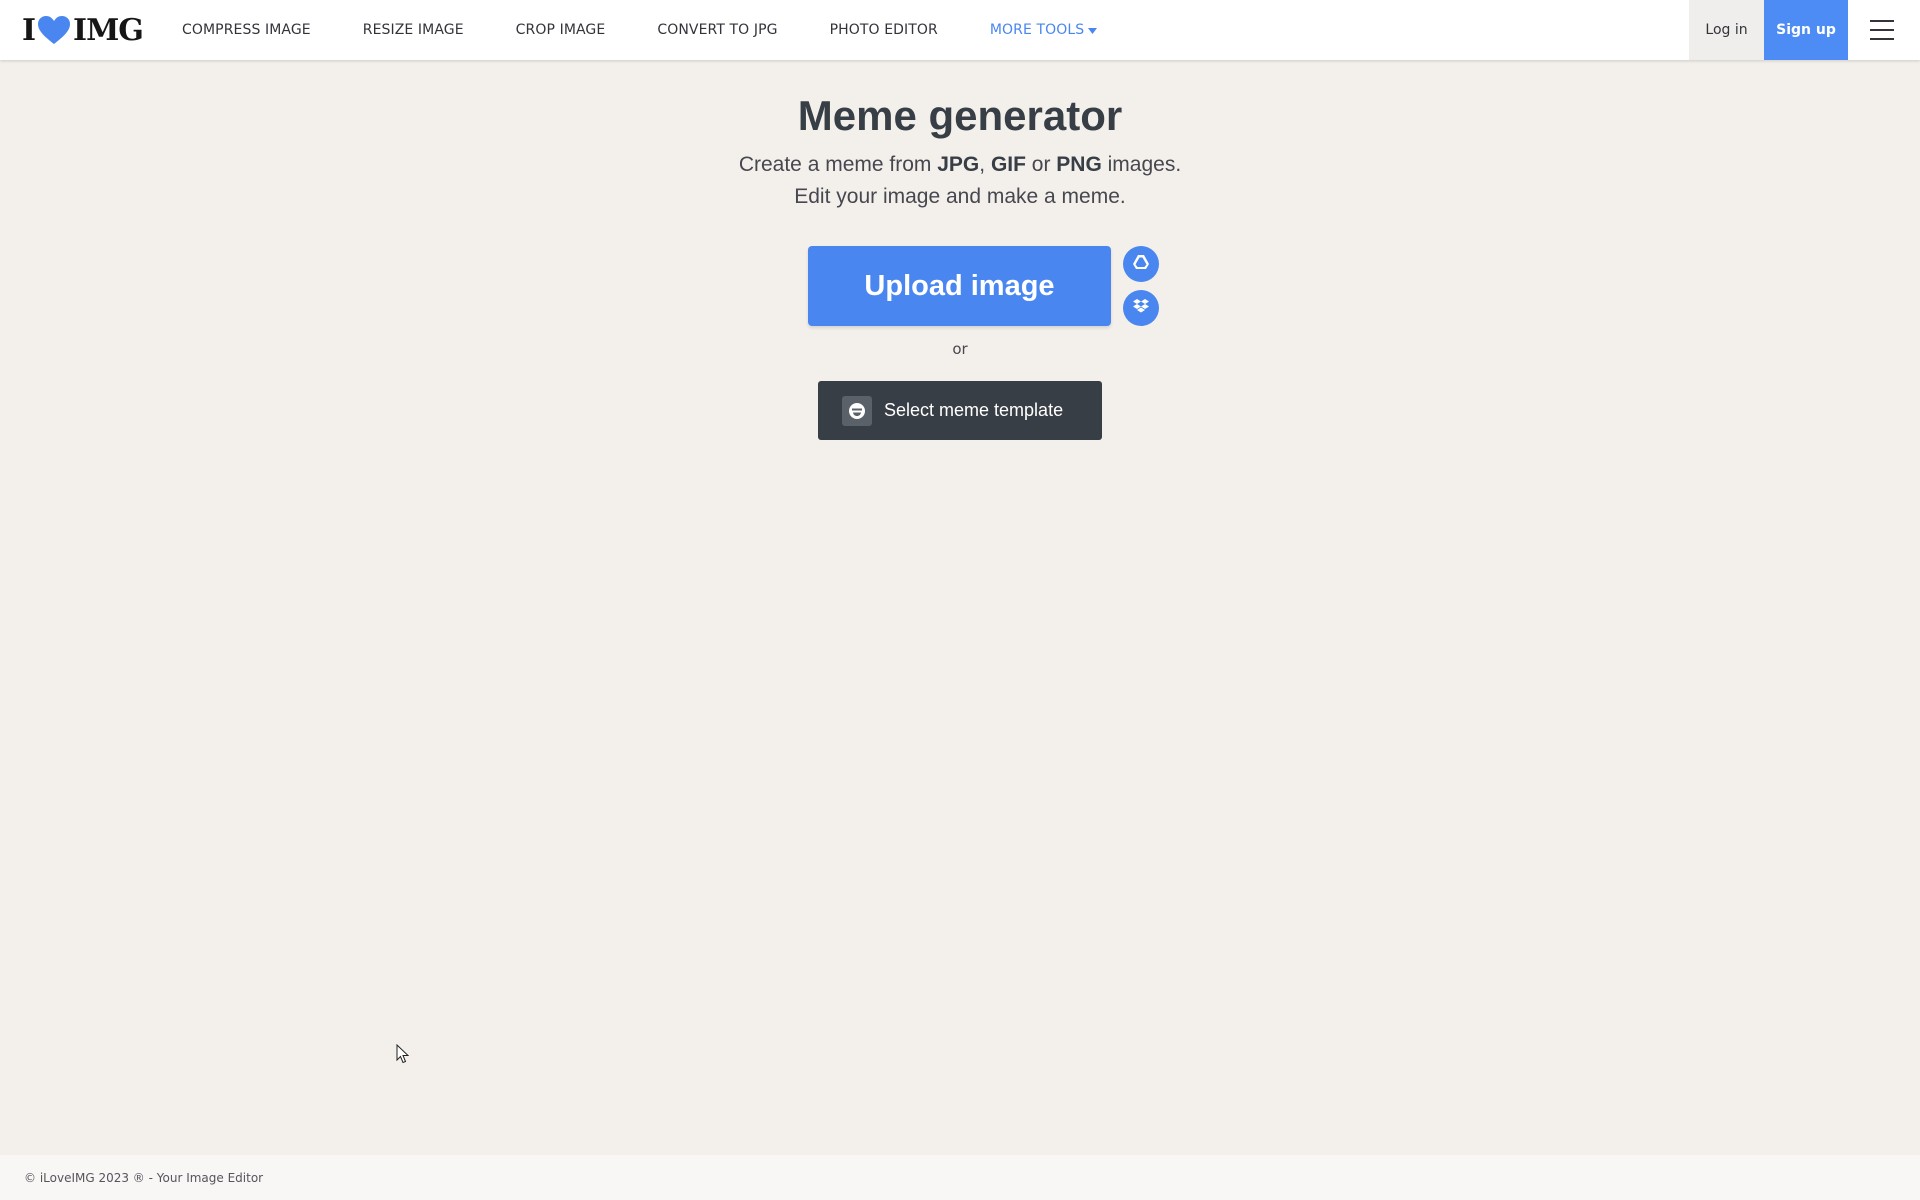 Image resolution: width=1920 pixels, height=1200 pixels. Describe the element at coordinates (960, 349) in the screenshot. I see `or-separator: or` at that location.